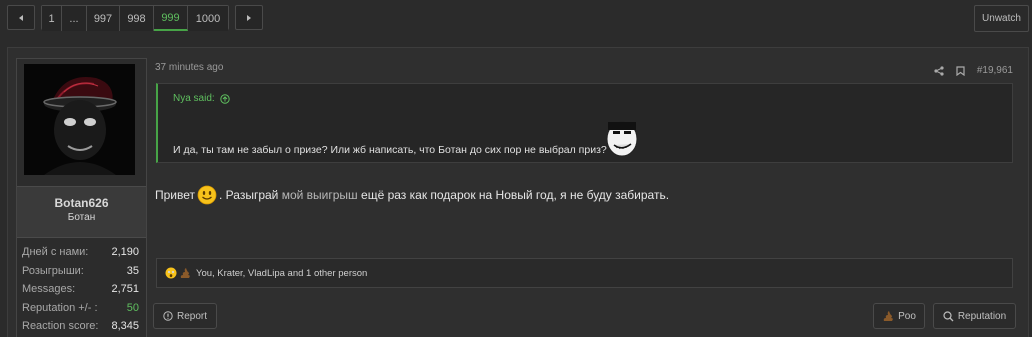 This screenshot has width=1032, height=337. I want to click on poo-reaction-button: Poo, so click(899, 316).